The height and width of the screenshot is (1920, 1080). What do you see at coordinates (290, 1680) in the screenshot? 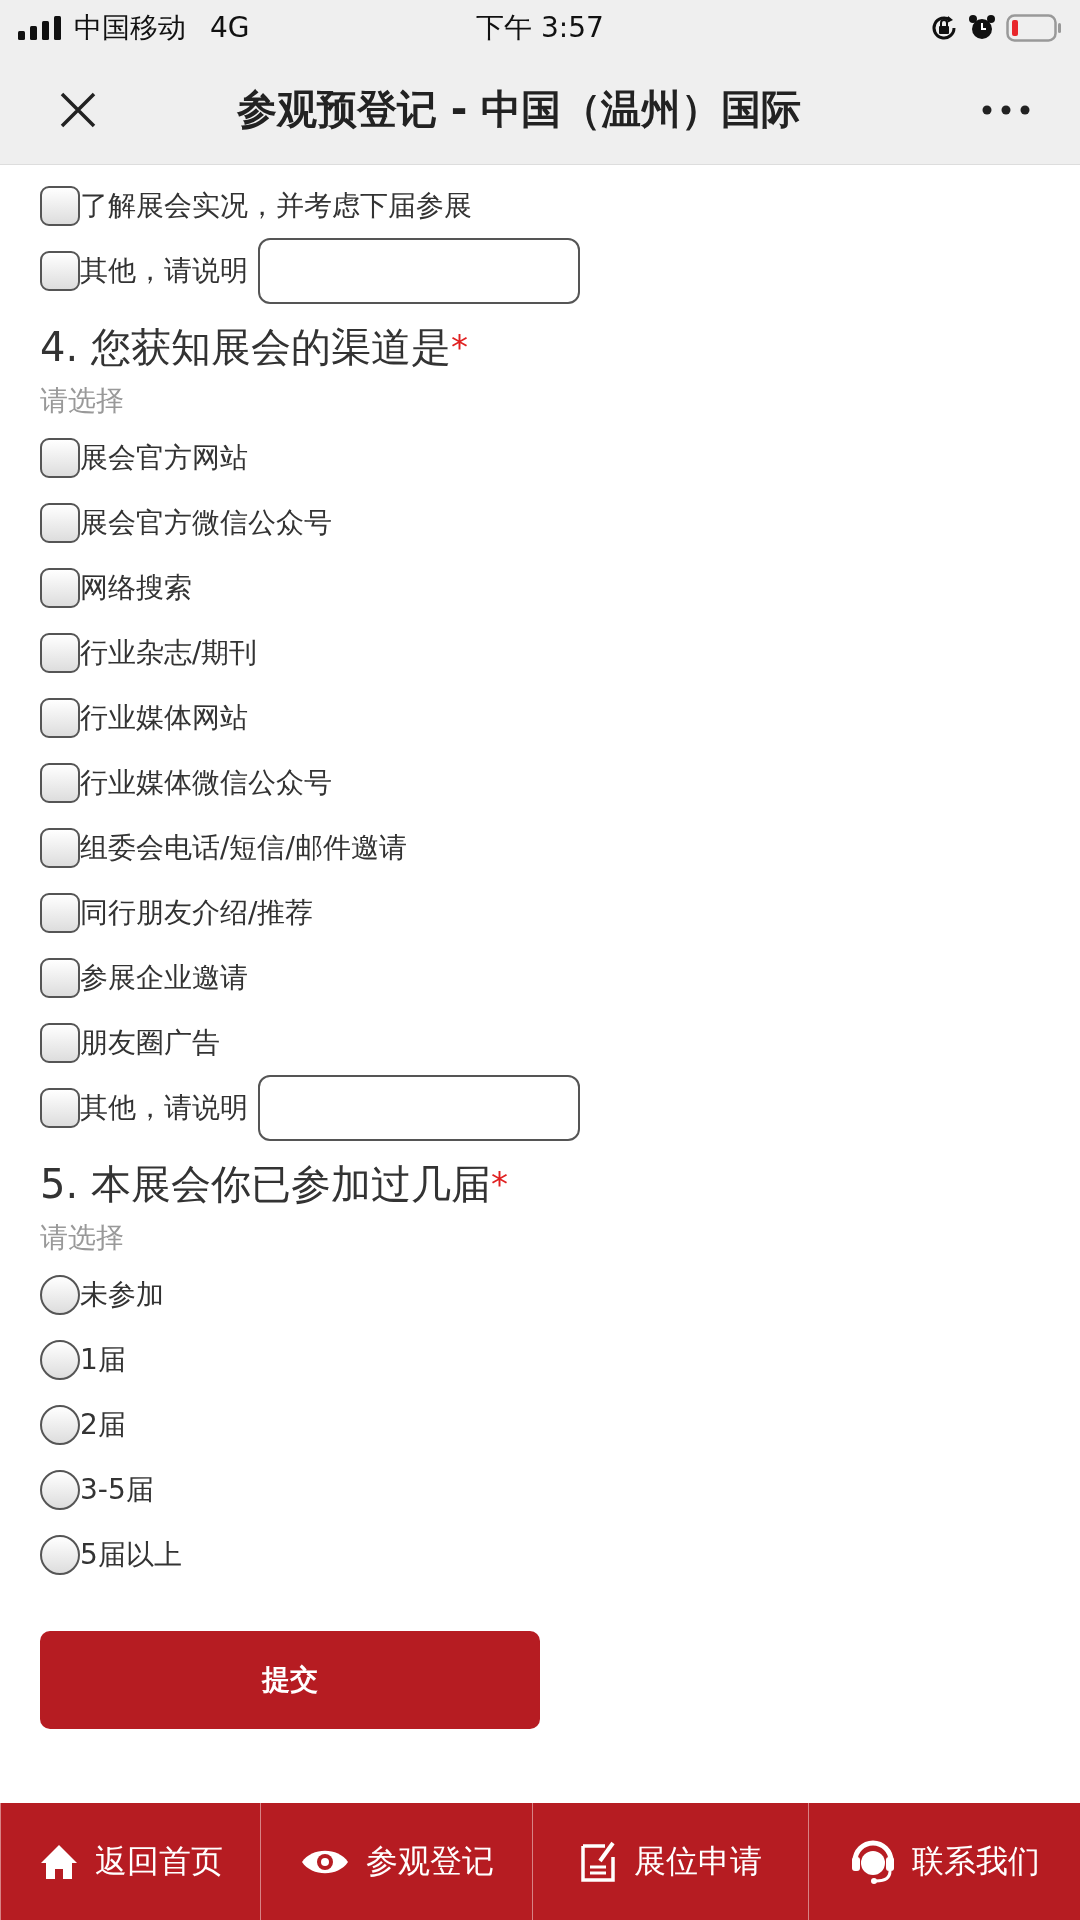
I see `submit-button: 提交` at bounding box center [290, 1680].